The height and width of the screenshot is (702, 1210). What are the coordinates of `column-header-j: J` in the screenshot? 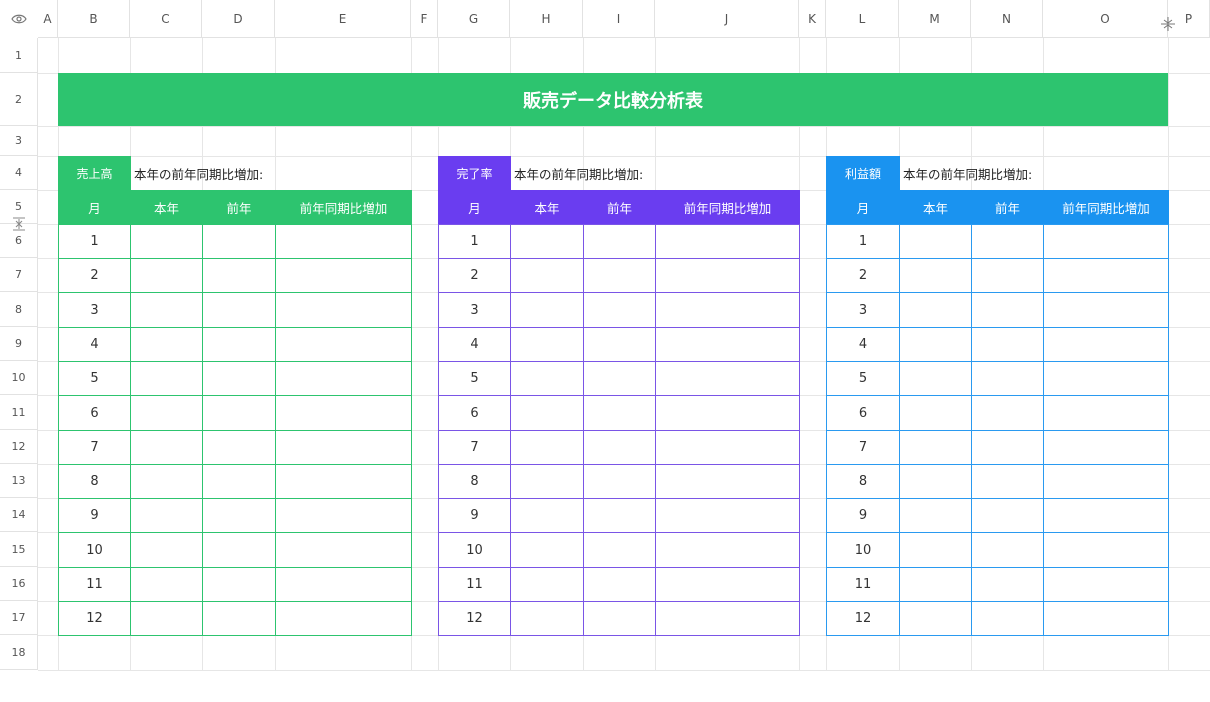 It's located at (727, 19).